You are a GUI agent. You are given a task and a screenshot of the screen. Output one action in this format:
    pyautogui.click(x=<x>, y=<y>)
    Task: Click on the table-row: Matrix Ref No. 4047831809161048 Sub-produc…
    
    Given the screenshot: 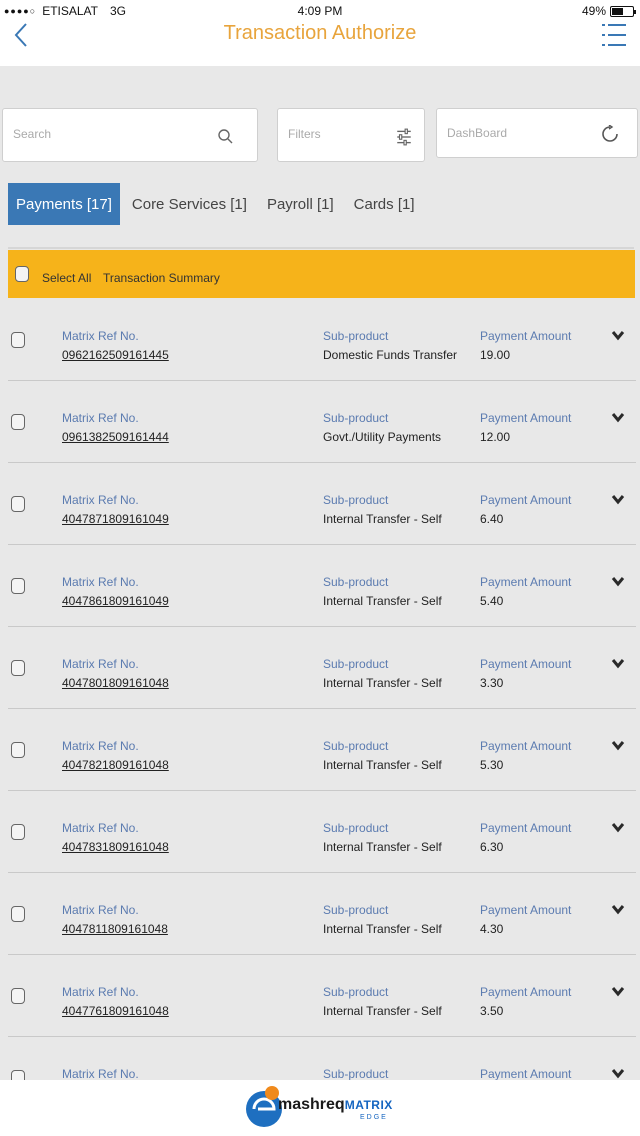 What is the action you would take?
    pyautogui.click(x=322, y=832)
    